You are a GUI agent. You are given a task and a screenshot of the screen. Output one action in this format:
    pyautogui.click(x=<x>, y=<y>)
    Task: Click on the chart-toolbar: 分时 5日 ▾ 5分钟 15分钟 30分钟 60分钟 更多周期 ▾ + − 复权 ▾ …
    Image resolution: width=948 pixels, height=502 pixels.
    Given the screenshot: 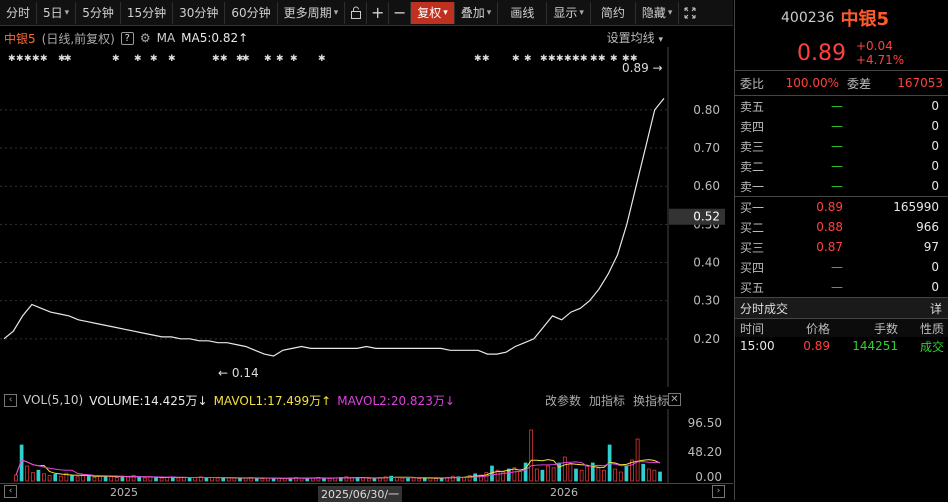 What is the action you would take?
    pyautogui.click(x=366, y=13)
    